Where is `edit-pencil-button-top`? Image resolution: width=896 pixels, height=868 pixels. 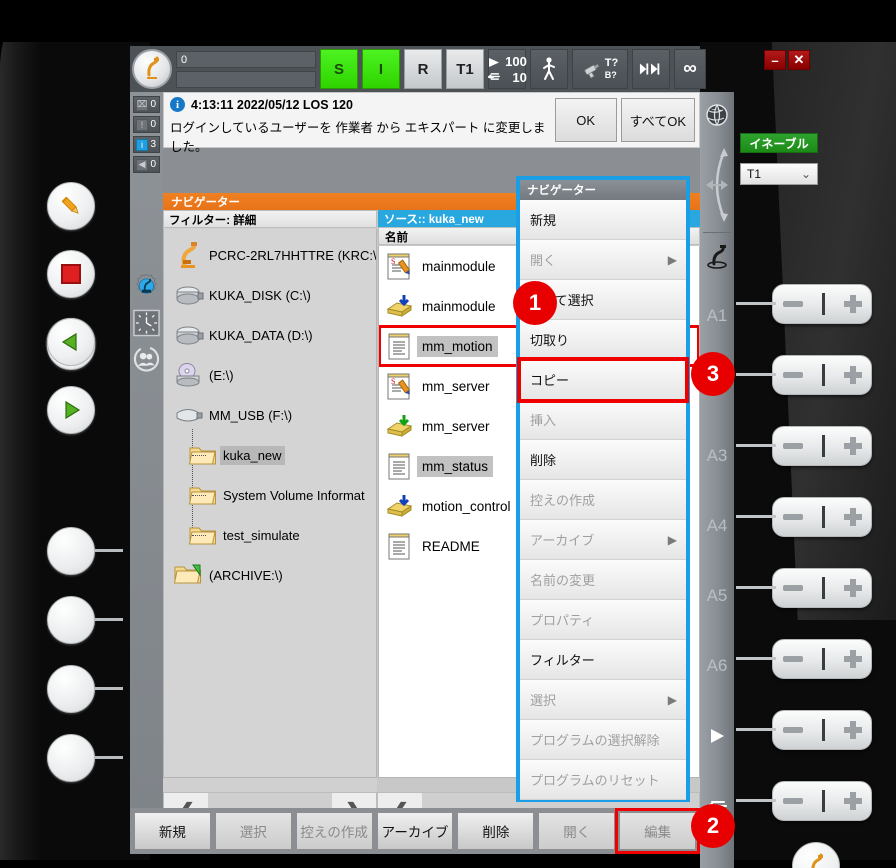 edit-pencil-button-top is located at coordinates (71, 206).